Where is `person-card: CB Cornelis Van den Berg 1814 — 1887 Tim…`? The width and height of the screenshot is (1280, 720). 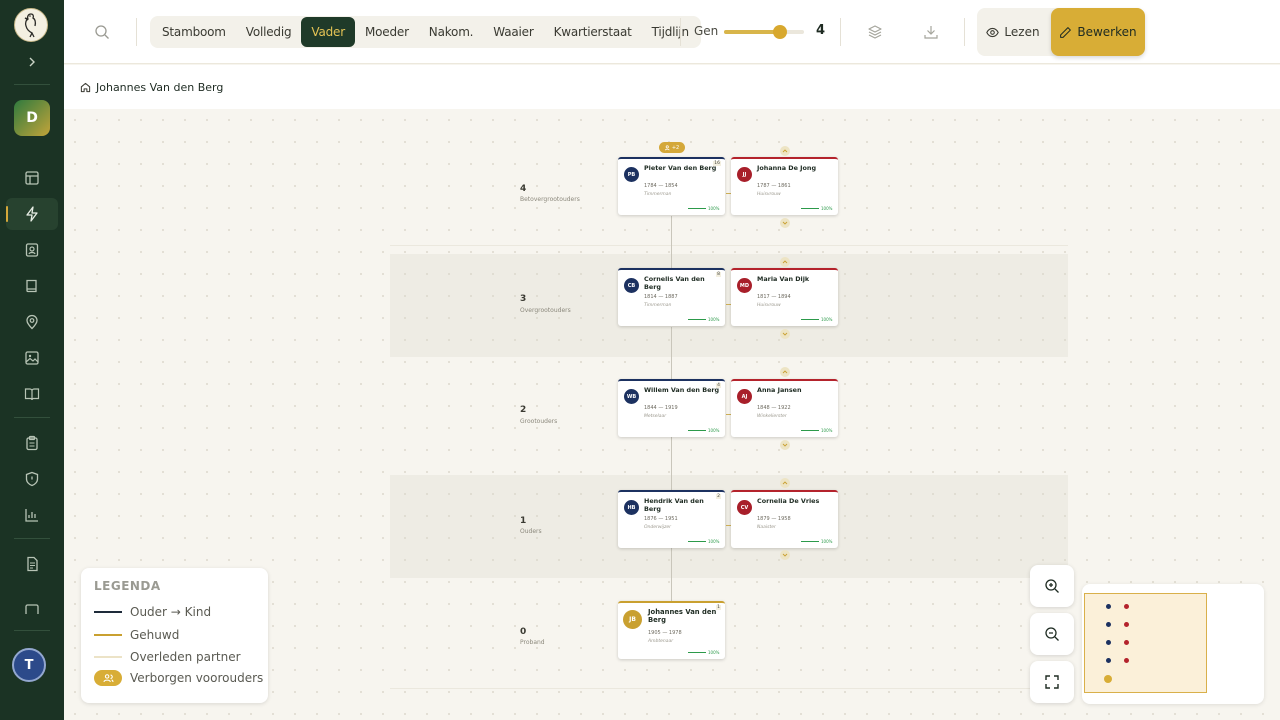 person-card: CB Cornelis Van den Berg 1814 — 1887 Tim… is located at coordinates (671, 297).